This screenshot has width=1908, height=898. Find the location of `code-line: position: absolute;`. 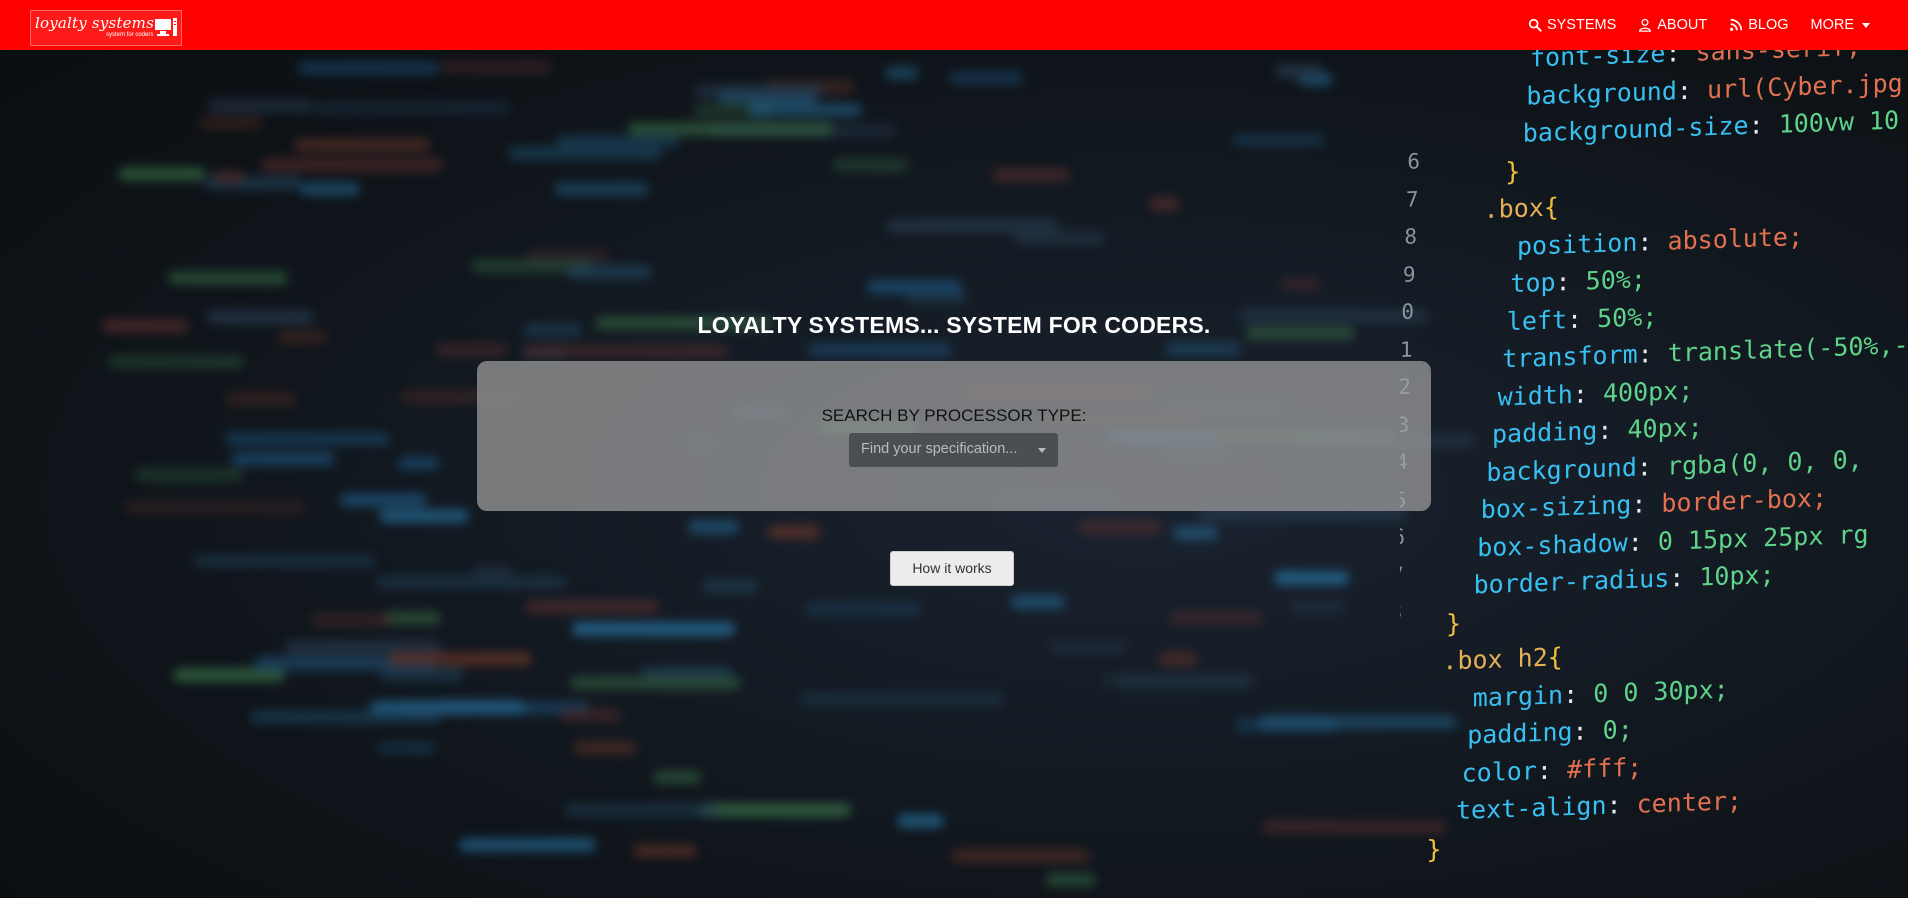

code-line: position: absolute; is located at coordinates (1660, 241).